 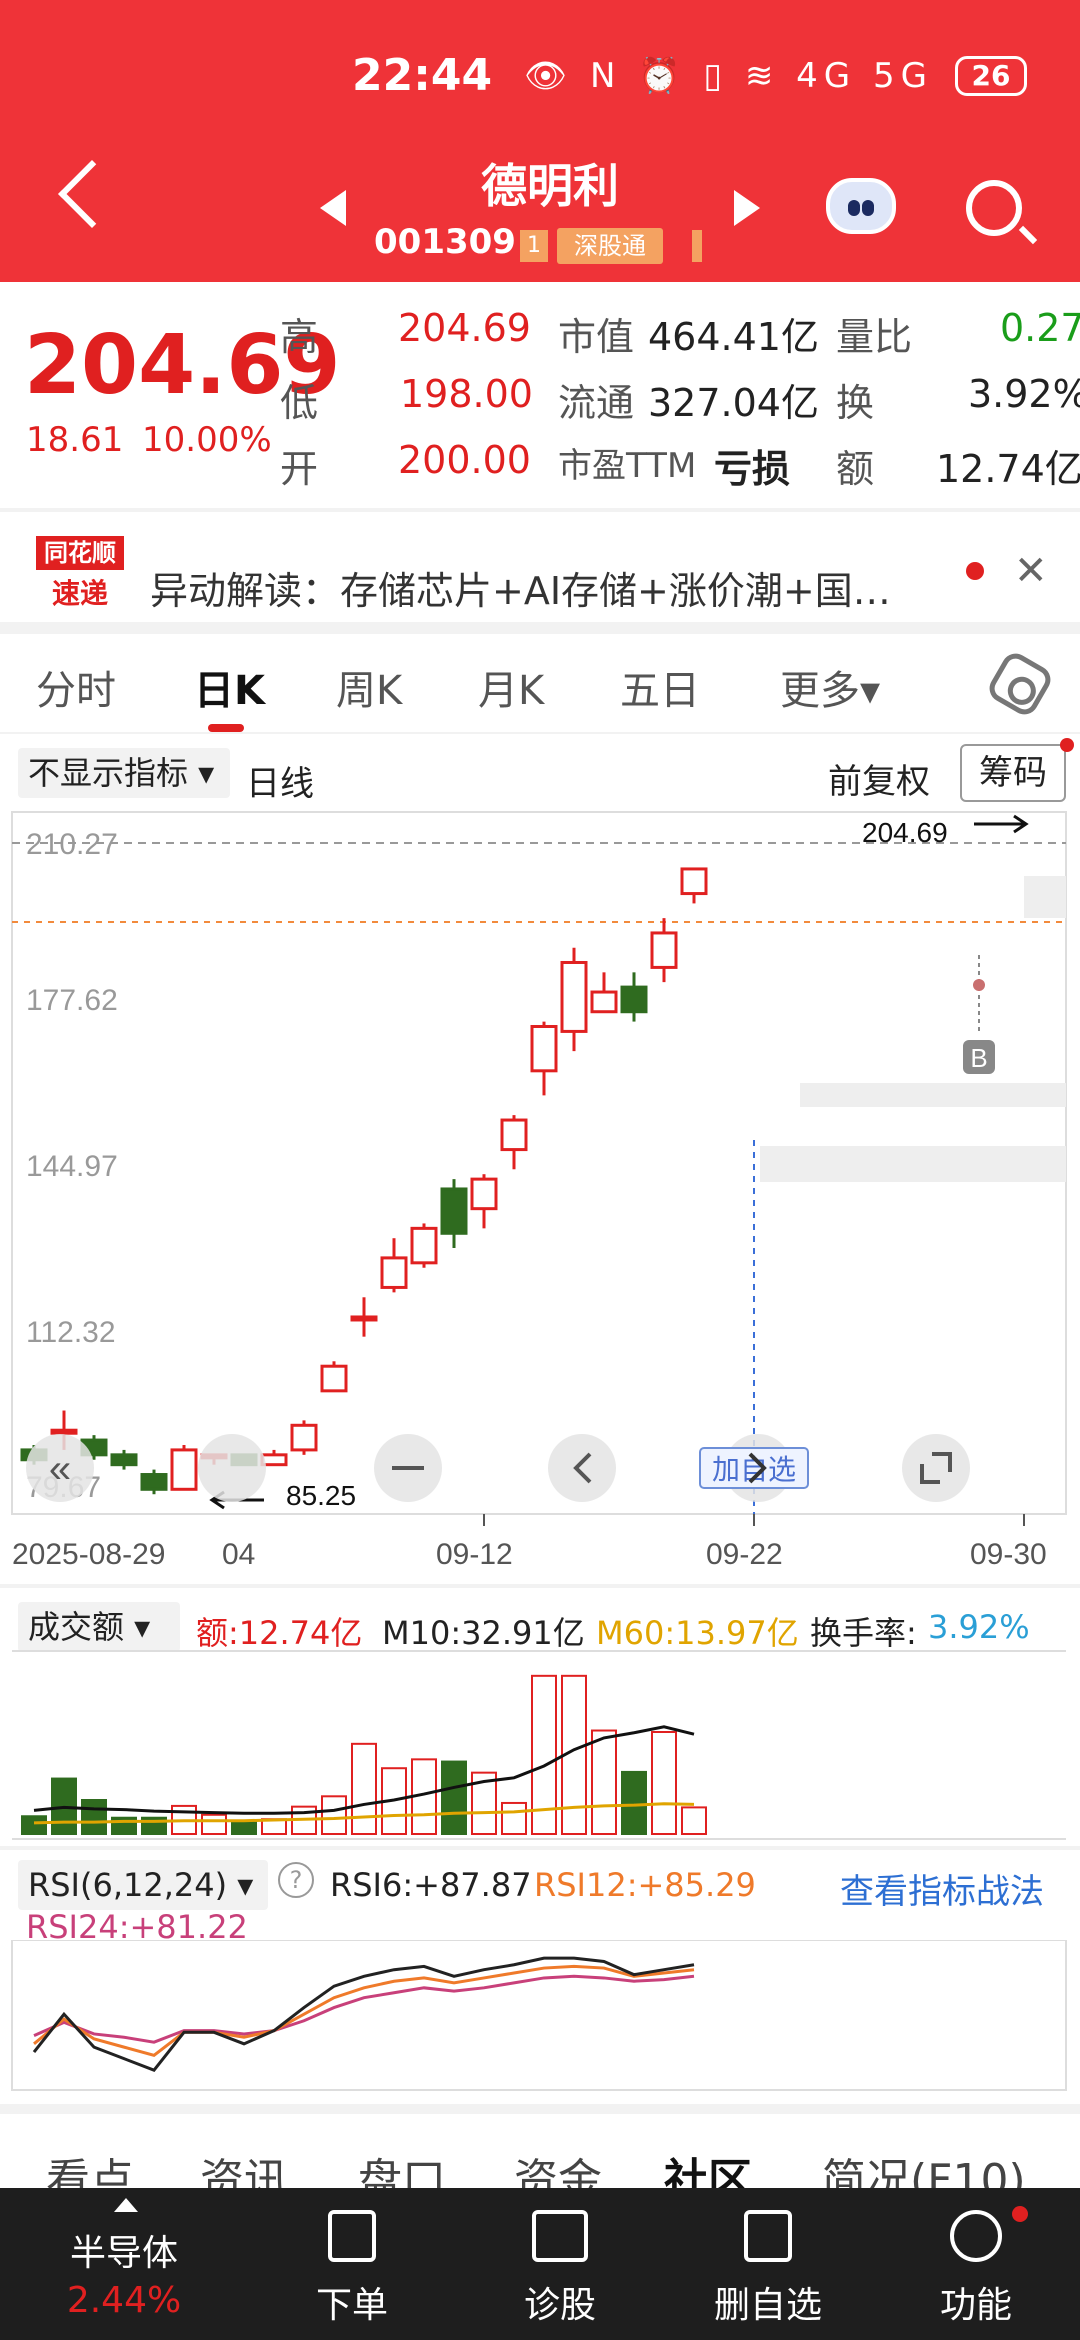 I want to click on amount-value: 12.74亿, so click(x=1008, y=469).